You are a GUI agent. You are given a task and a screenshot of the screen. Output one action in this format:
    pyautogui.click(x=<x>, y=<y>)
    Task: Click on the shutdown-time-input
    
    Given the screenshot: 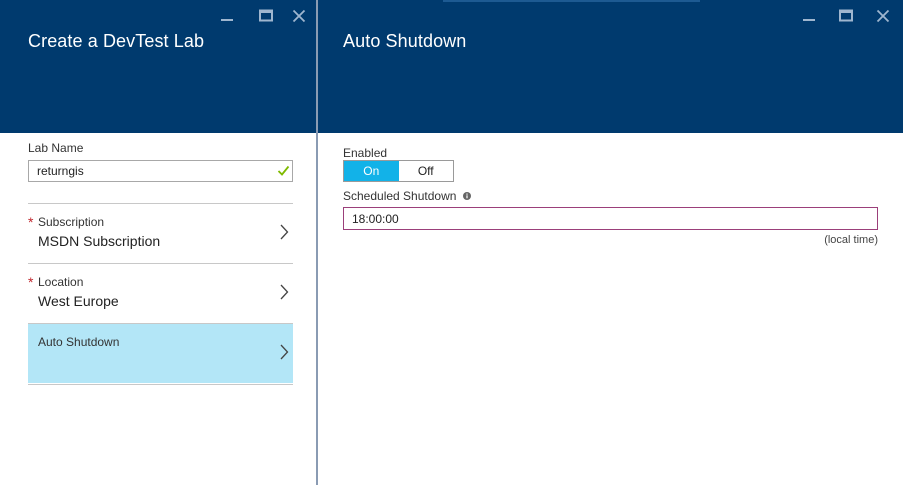 What is the action you would take?
    pyautogui.click(x=610, y=218)
    